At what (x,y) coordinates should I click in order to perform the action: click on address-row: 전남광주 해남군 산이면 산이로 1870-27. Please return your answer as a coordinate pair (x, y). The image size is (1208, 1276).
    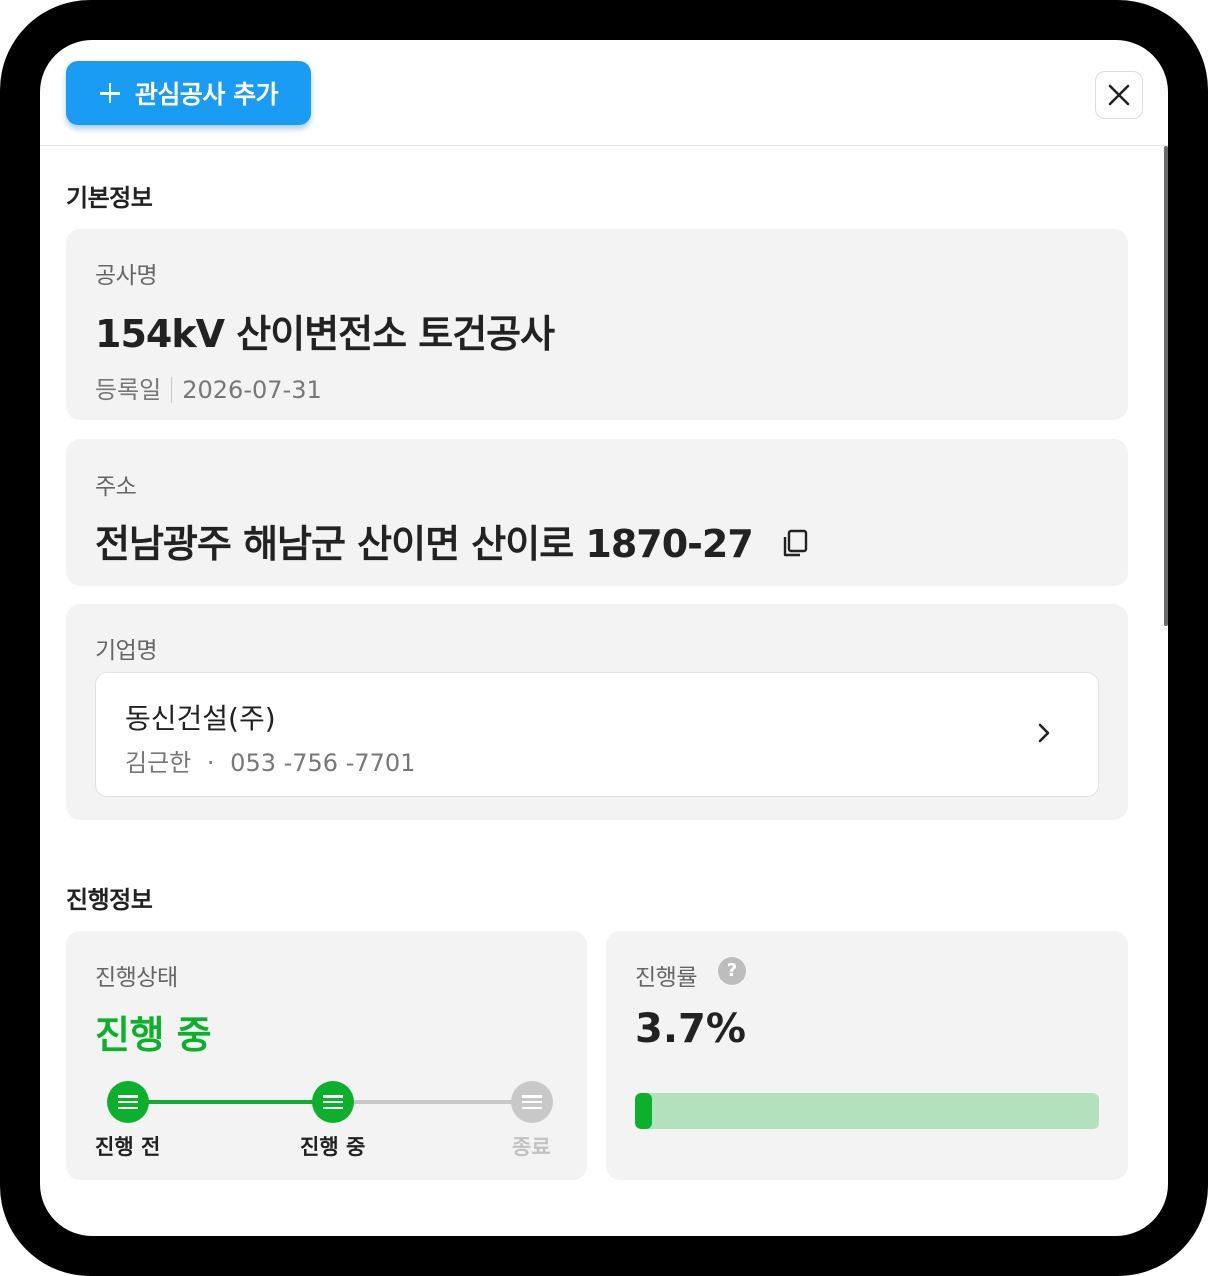
    Looking at the image, I should click on (452, 540).